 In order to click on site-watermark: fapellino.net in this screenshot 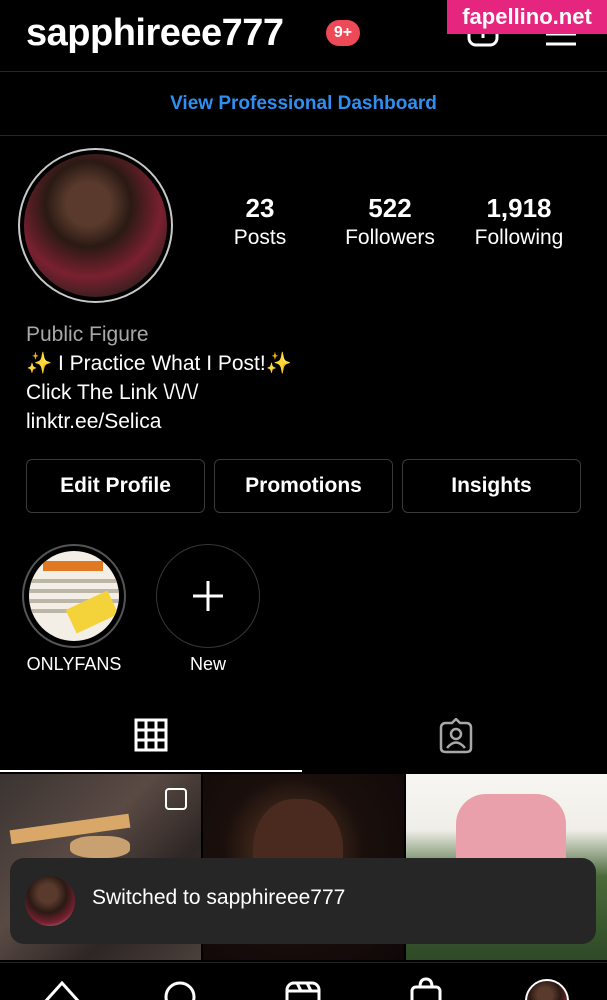, I will do `click(527, 17)`.